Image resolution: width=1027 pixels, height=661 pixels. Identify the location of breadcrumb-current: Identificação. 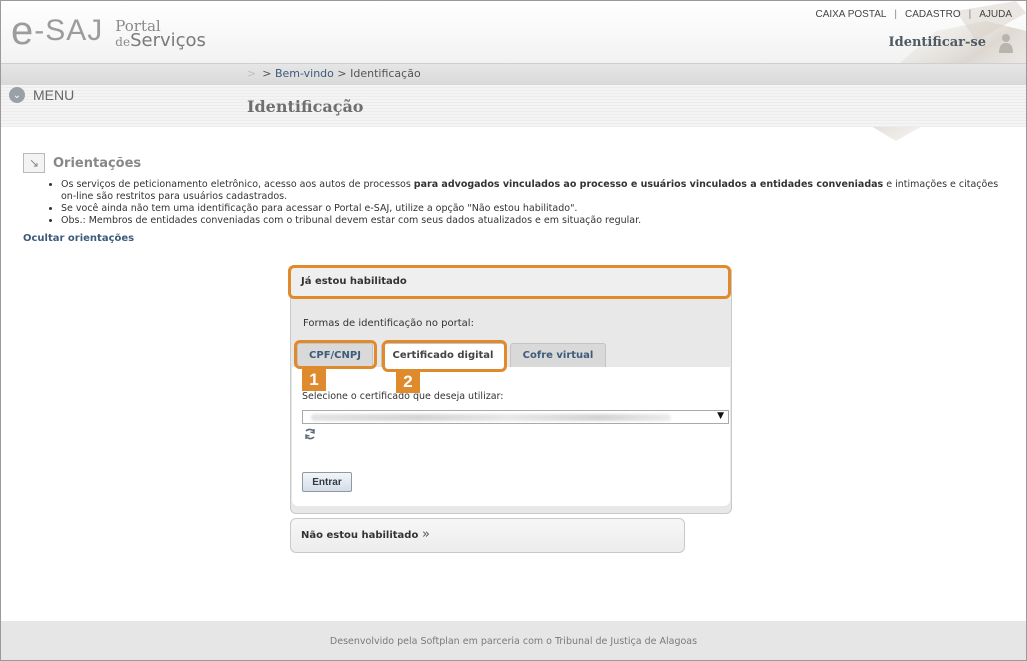
(385, 73).